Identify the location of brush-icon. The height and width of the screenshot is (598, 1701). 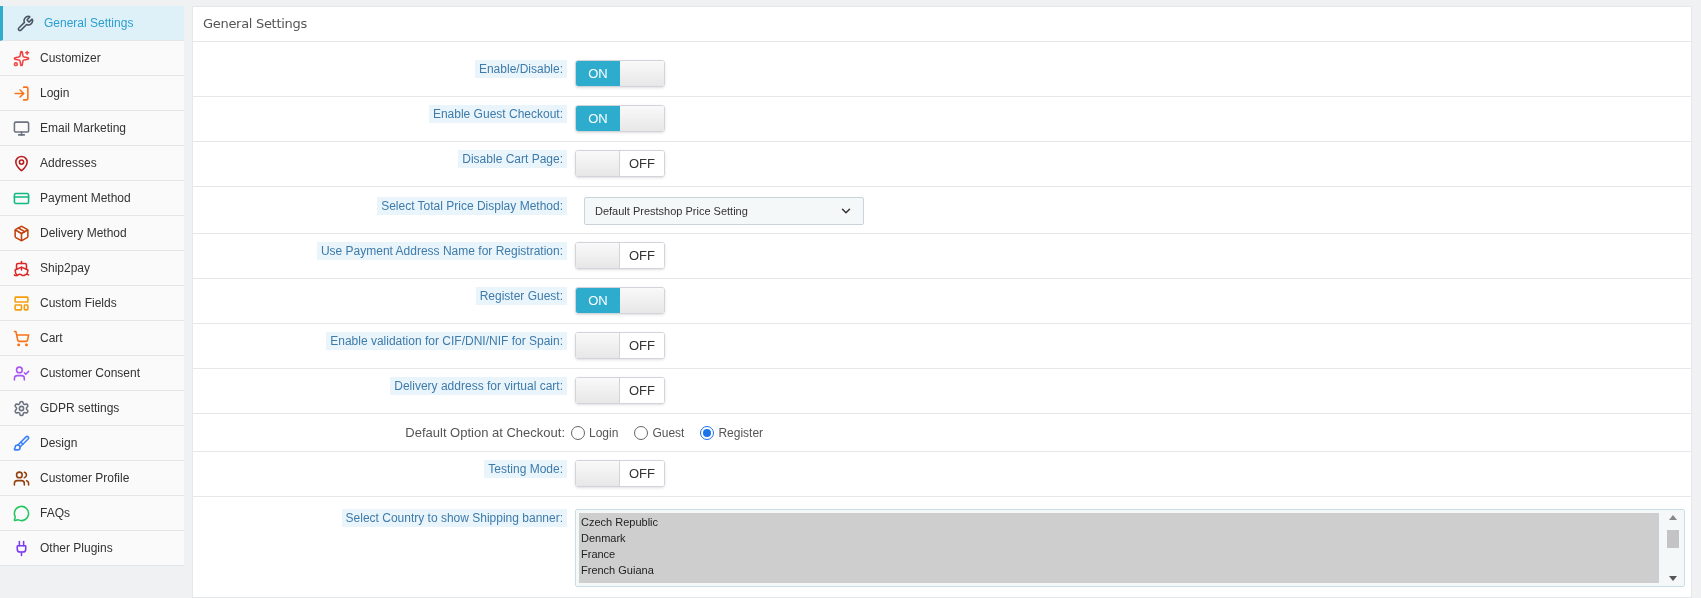
(21, 443).